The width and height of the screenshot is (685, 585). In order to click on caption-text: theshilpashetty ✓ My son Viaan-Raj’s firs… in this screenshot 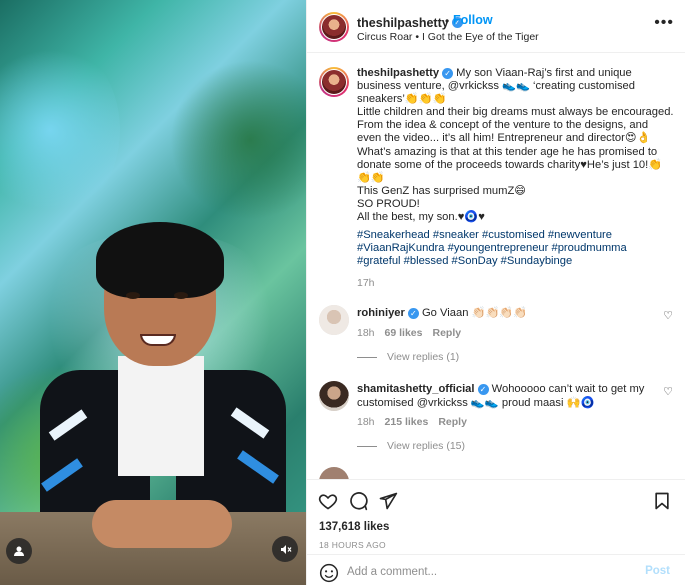, I will do `click(516, 145)`.